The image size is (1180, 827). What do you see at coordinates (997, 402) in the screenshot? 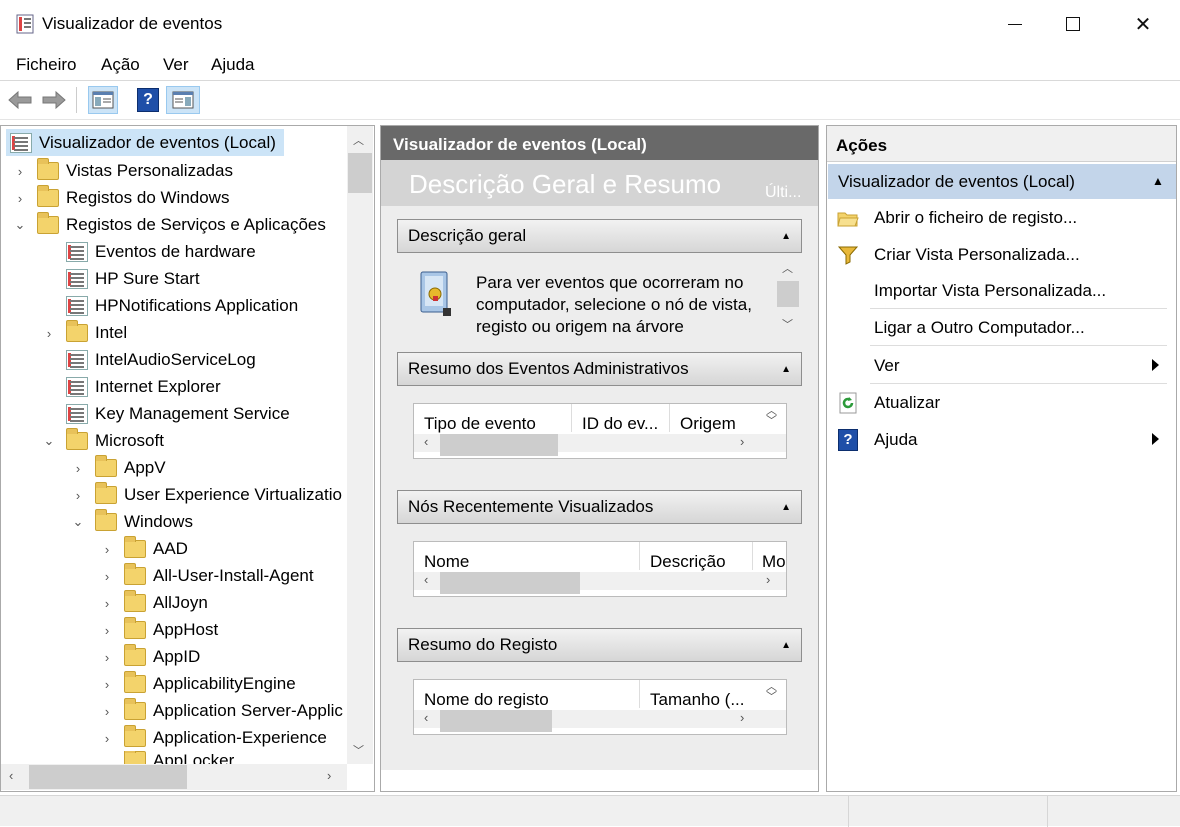
I see `action-atualizar: Atualizar` at bounding box center [997, 402].